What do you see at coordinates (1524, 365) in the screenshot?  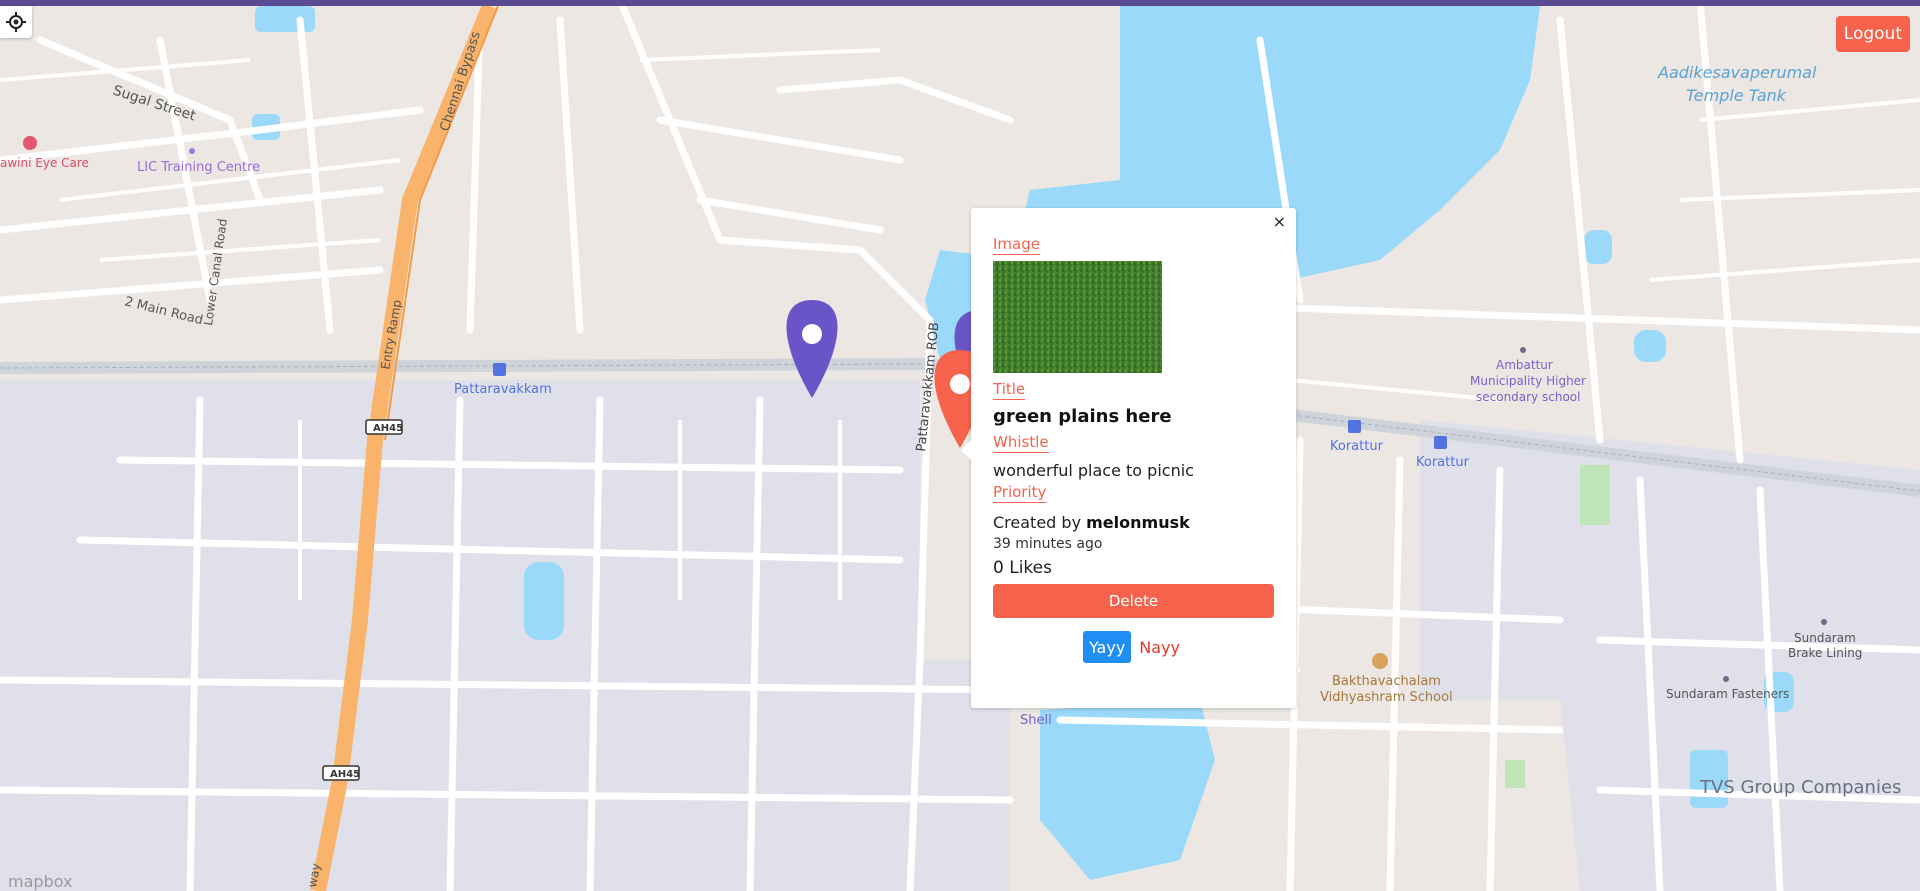 I see `map-label: Ambattur` at bounding box center [1524, 365].